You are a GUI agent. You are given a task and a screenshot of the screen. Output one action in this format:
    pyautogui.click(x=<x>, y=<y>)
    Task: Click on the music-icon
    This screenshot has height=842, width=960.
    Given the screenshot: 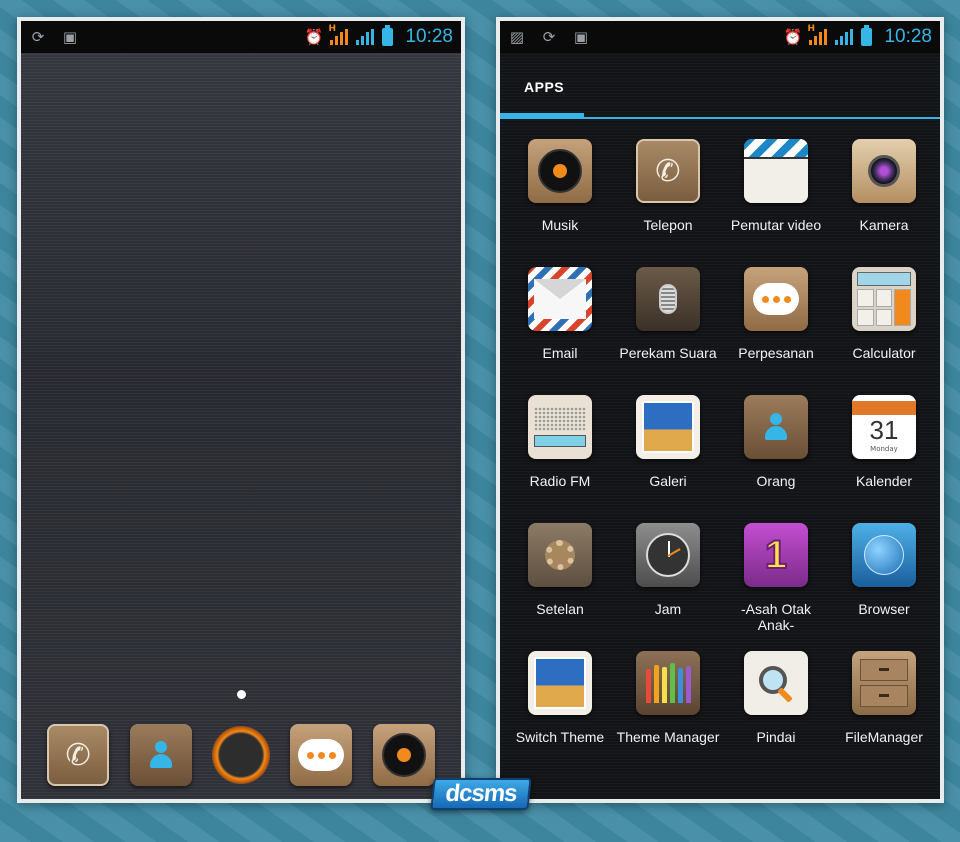 What is the action you would take?
    pyautogui.click(x=560, y=171)
    